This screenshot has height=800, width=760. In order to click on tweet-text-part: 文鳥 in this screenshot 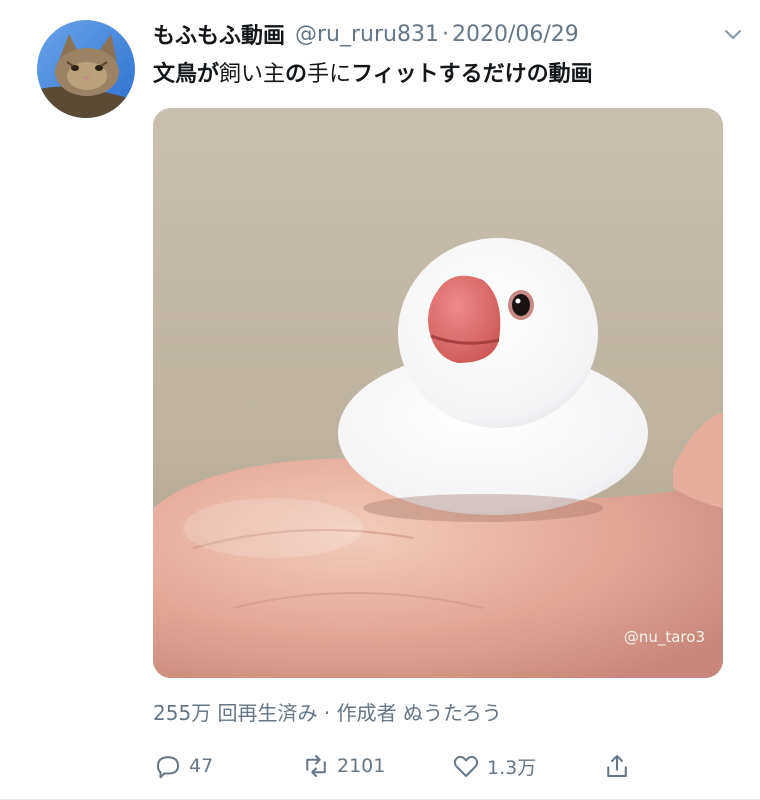, I will do `click(175, 74)`.